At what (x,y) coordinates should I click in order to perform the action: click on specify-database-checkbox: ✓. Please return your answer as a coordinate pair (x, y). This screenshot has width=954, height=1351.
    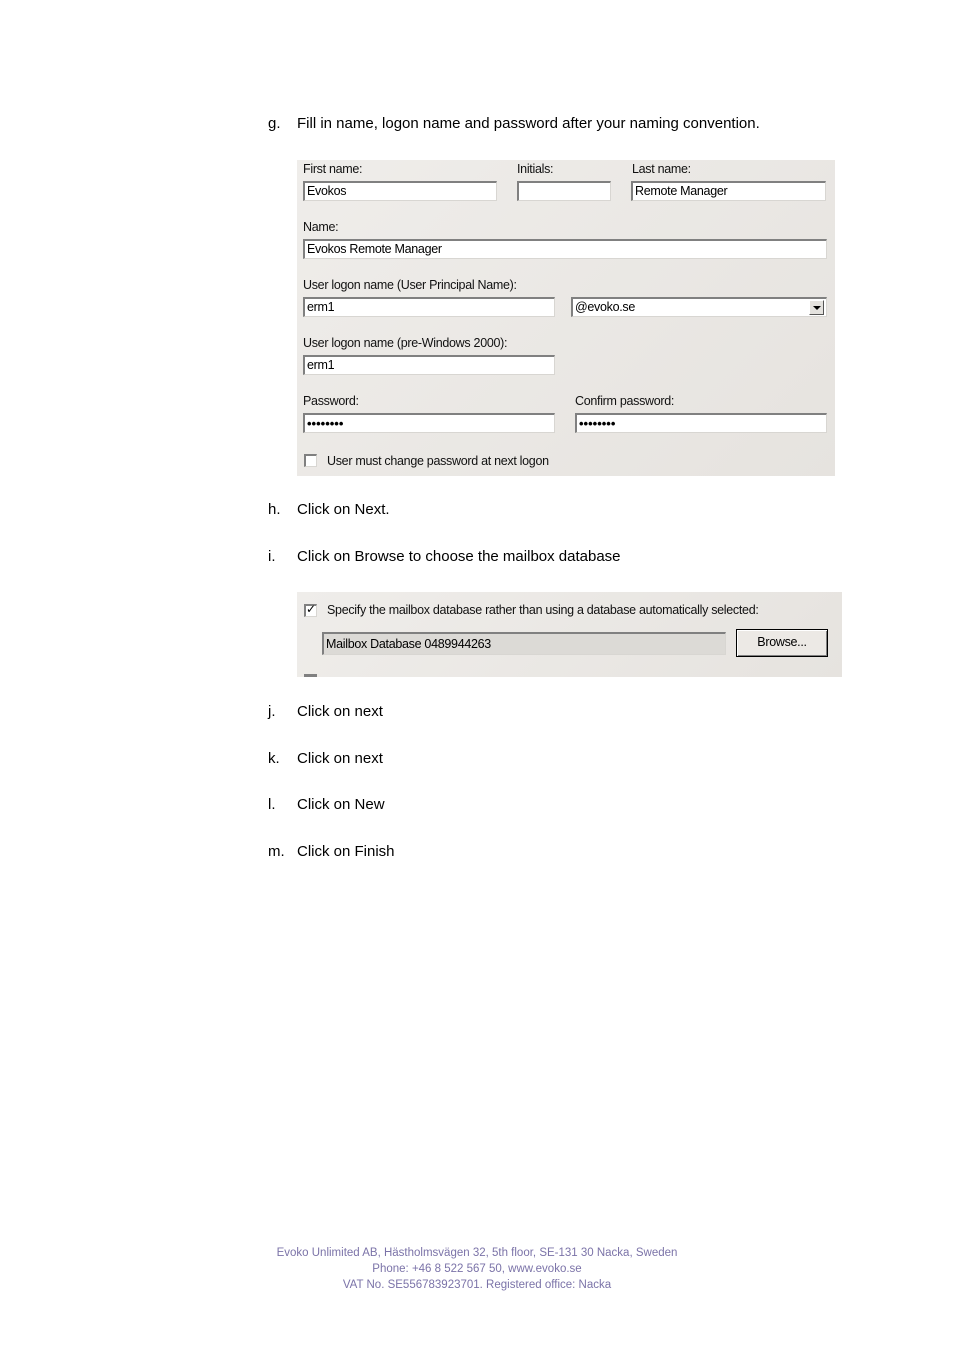
    Looking at the image, I should click on (310, 609).